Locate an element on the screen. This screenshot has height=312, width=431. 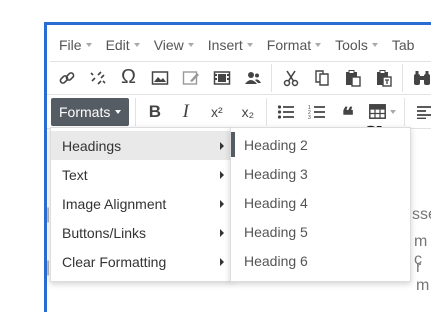
menu-item-label: Clear Formatting is located at coordinates (114, 261).